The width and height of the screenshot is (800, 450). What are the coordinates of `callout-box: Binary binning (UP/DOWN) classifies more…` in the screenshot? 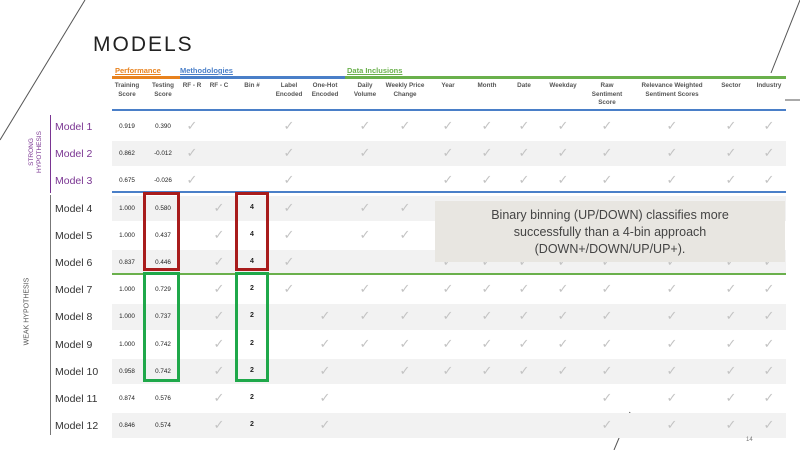 It's located at (610, 231).